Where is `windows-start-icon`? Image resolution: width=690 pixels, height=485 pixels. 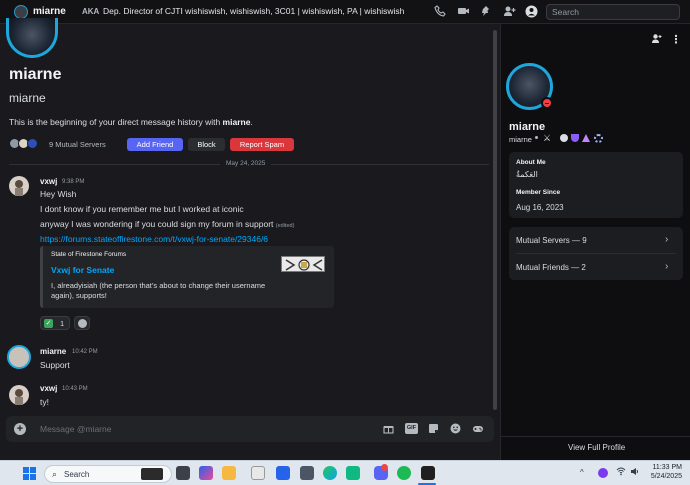
windows-start-icon is located at coordinates (29, 473).